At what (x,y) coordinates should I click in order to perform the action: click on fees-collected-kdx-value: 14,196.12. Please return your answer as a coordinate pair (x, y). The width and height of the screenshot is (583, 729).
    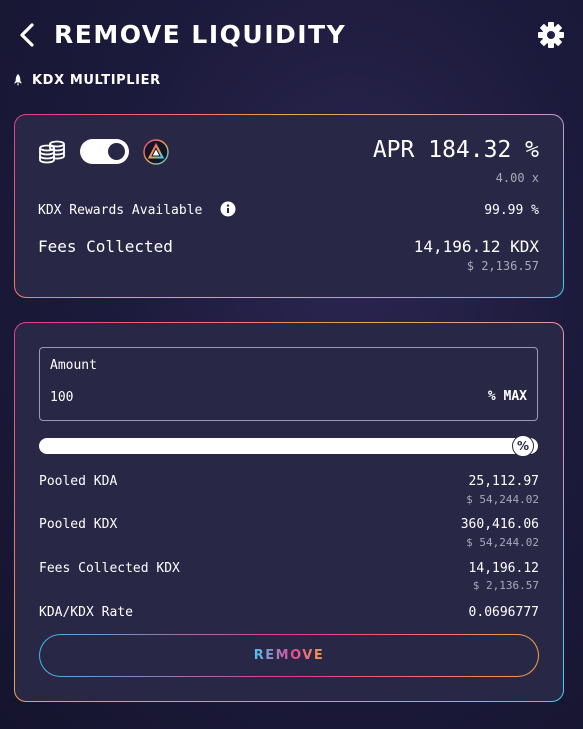
    Looking at the image, I should click on (503, 568).